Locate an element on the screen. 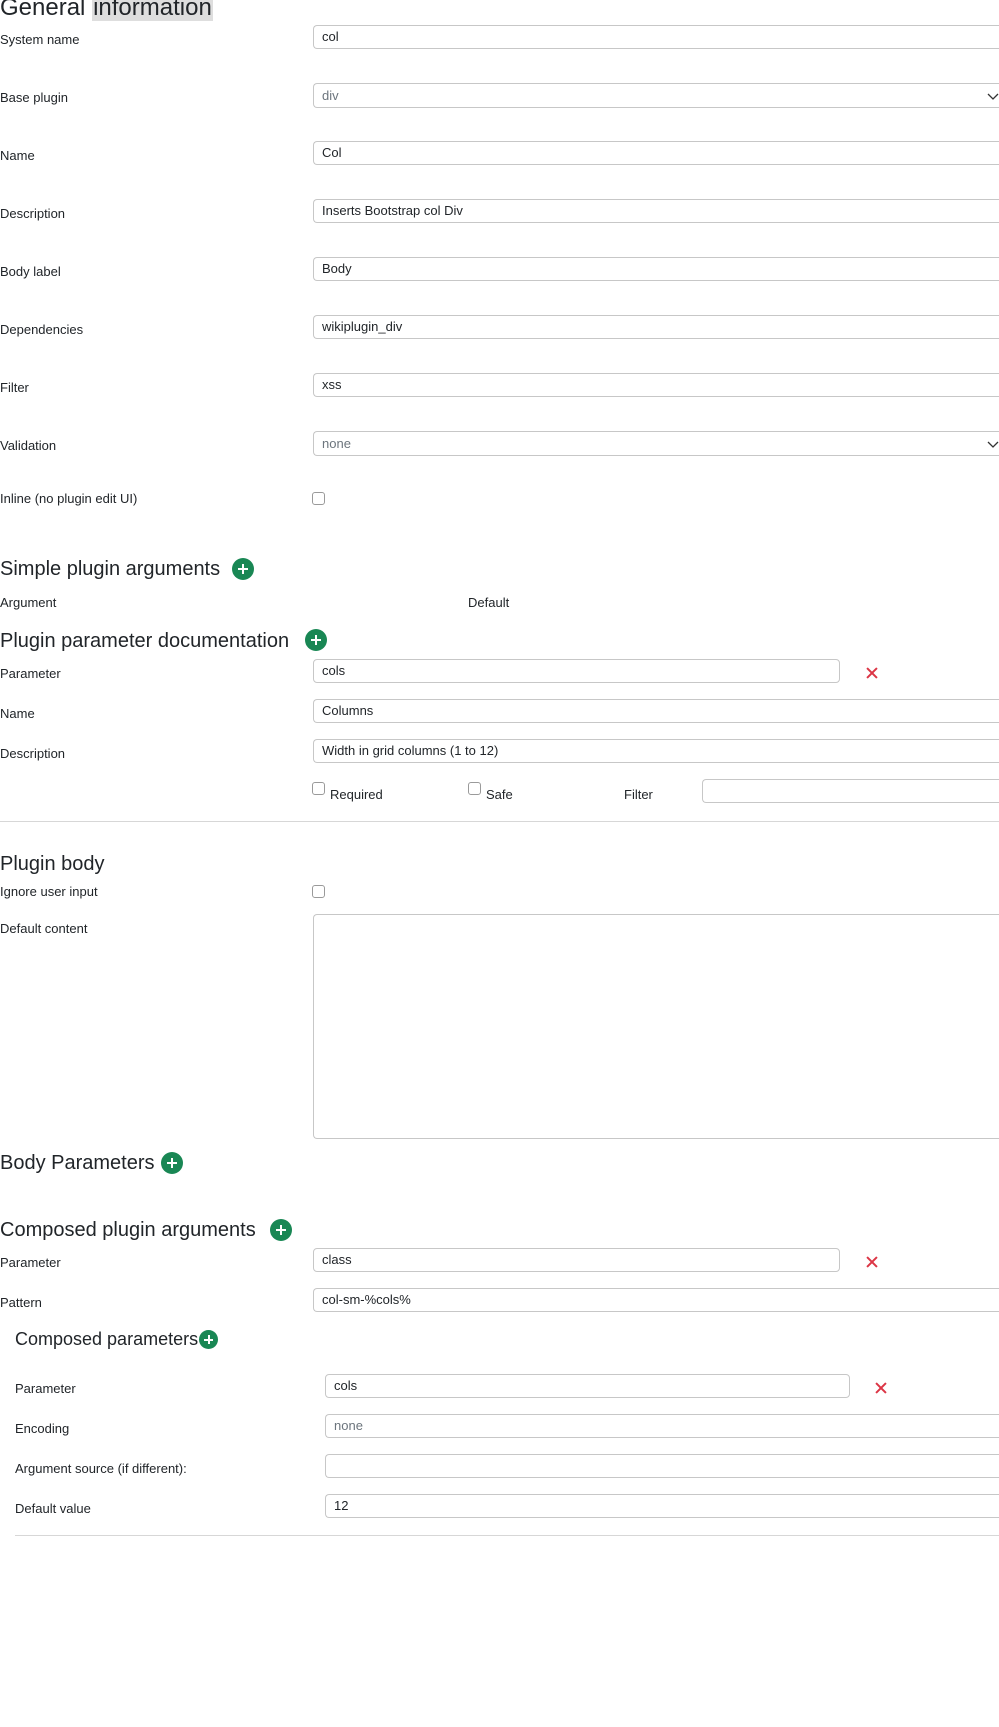 The height and width of the screenshot is (1727, 999). body-label-label: Body label is located at coordinates (30, 271).